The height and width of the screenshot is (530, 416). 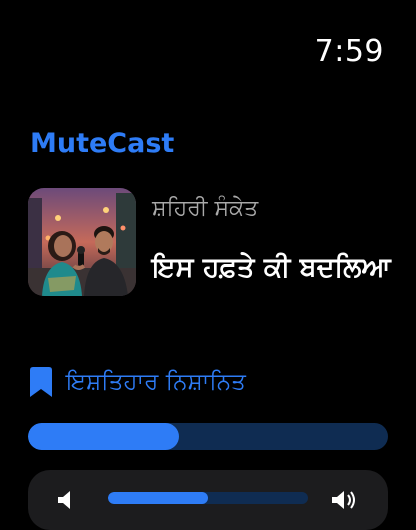 I want to click on bookmark-ad-button: ਇਸ਼ਤਿਹਾਰ ਨਿਸ਼ਾਨਿਤ, so click(x=138, y=382).